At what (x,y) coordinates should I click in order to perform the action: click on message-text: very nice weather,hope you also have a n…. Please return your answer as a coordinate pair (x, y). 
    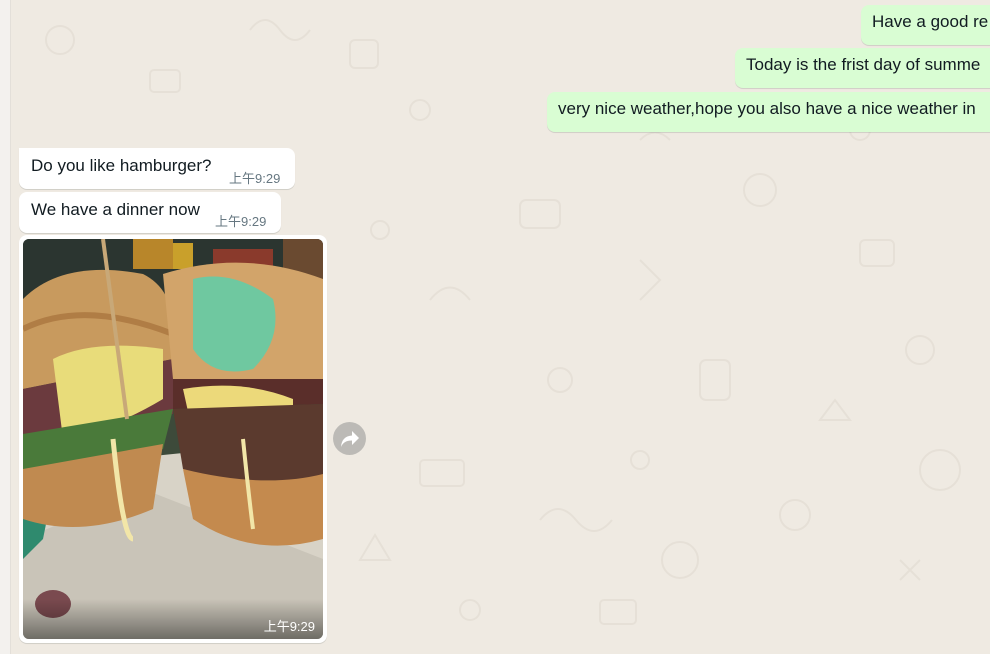
    Looking at the image, I should click on (767, 108).